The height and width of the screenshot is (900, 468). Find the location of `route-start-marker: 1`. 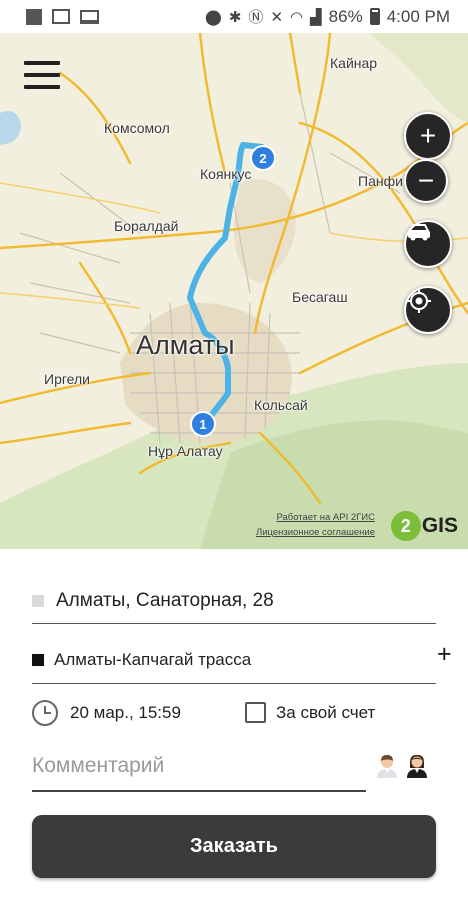

route-start-marker: 1 is located at coordinates (203, 424).